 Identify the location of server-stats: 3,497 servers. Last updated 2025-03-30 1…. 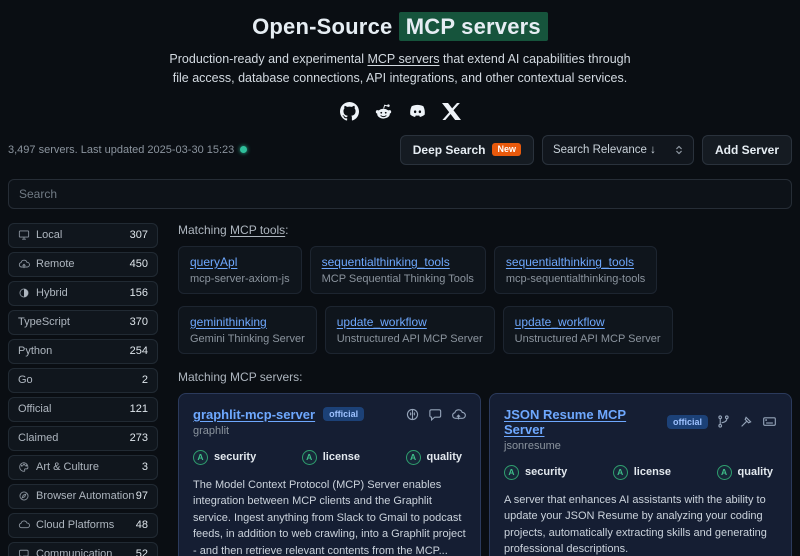
(128, 149).